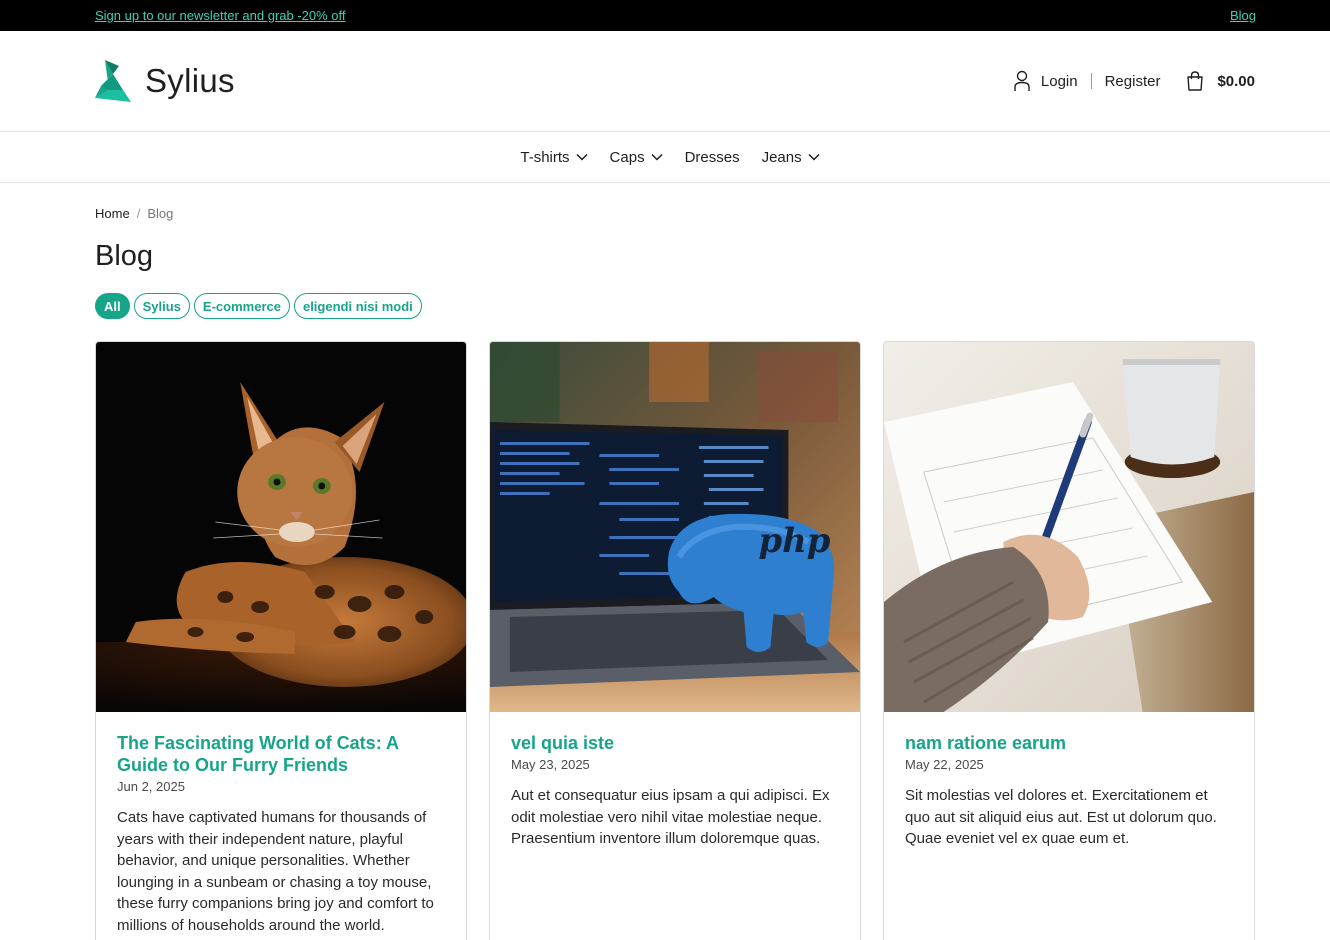  What do you see at coordinates (241, 306) in the screenshot?
I see `filter-e-commerce: E-commerce` at bounding box center [241, 306].